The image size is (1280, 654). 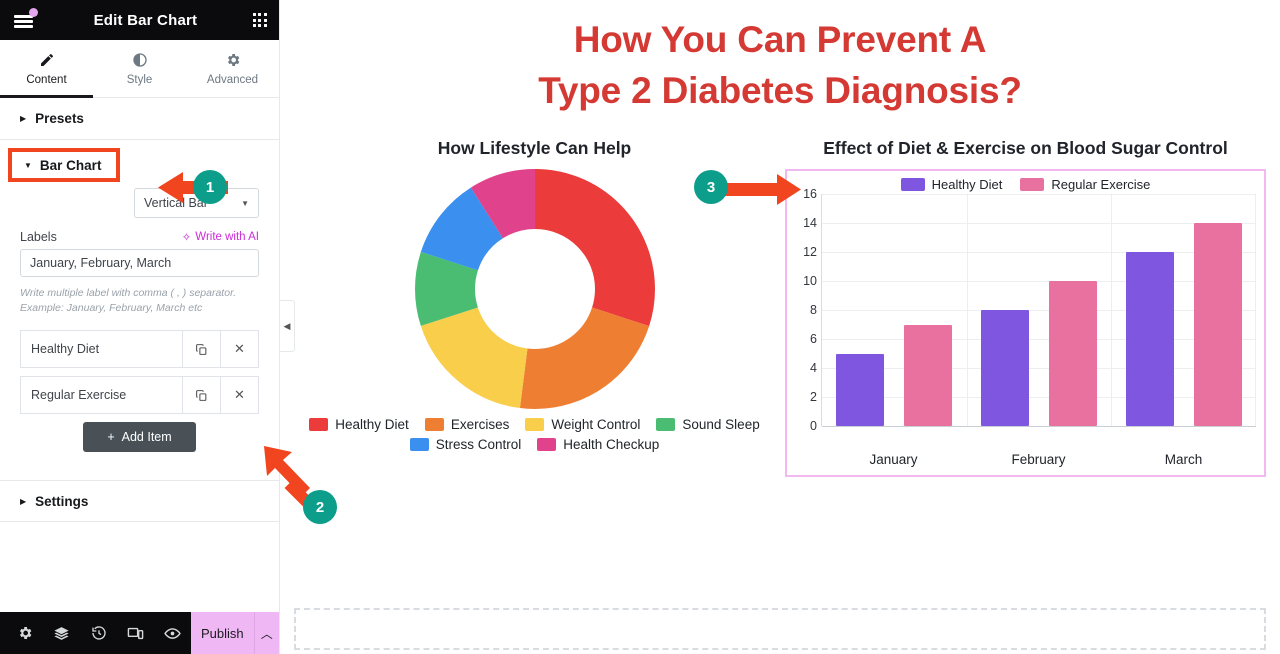 What do you see at coordinates (1183, 460) in the screenshot?
I see `x-tick: March` at bounding box center [1183, 460].